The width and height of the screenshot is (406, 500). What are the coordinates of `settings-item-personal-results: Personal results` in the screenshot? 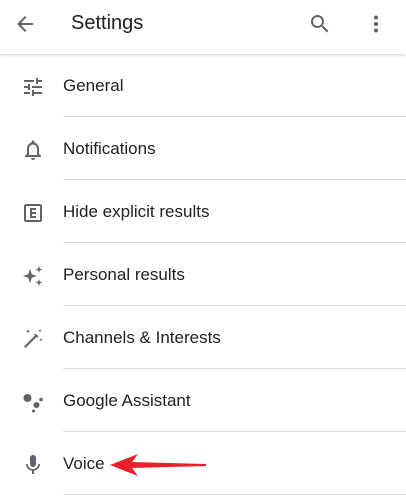 It's located at (203, 274).